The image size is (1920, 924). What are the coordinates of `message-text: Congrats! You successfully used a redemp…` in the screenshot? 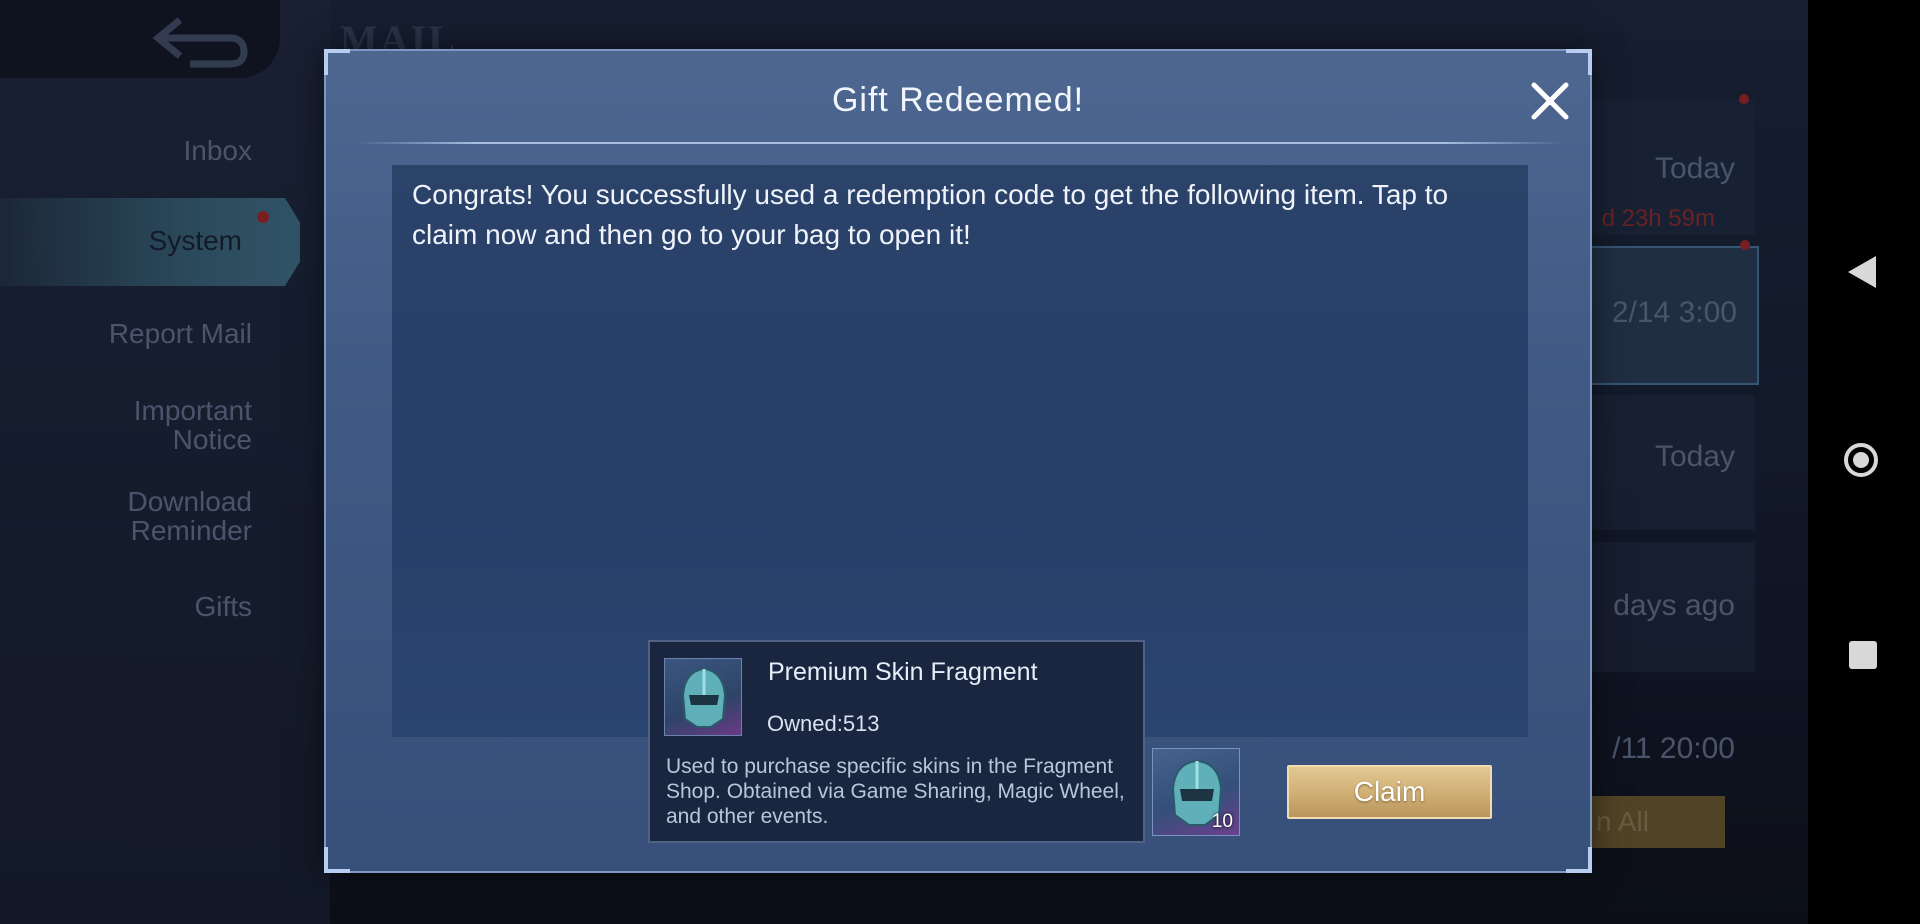 It's located at (930, 214).